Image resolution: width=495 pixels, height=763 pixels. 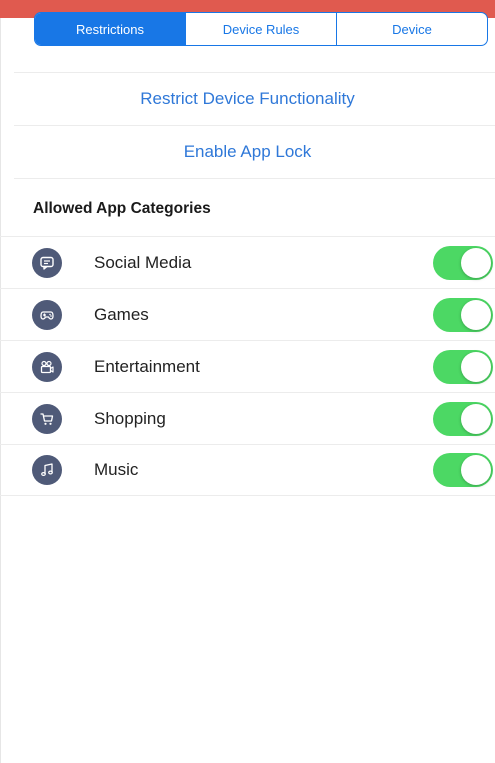 What do you see at coordinates (110, 29) in the screenshot?
I see `tab-restrictions: Restrictions` at bounding box center [110, 29].